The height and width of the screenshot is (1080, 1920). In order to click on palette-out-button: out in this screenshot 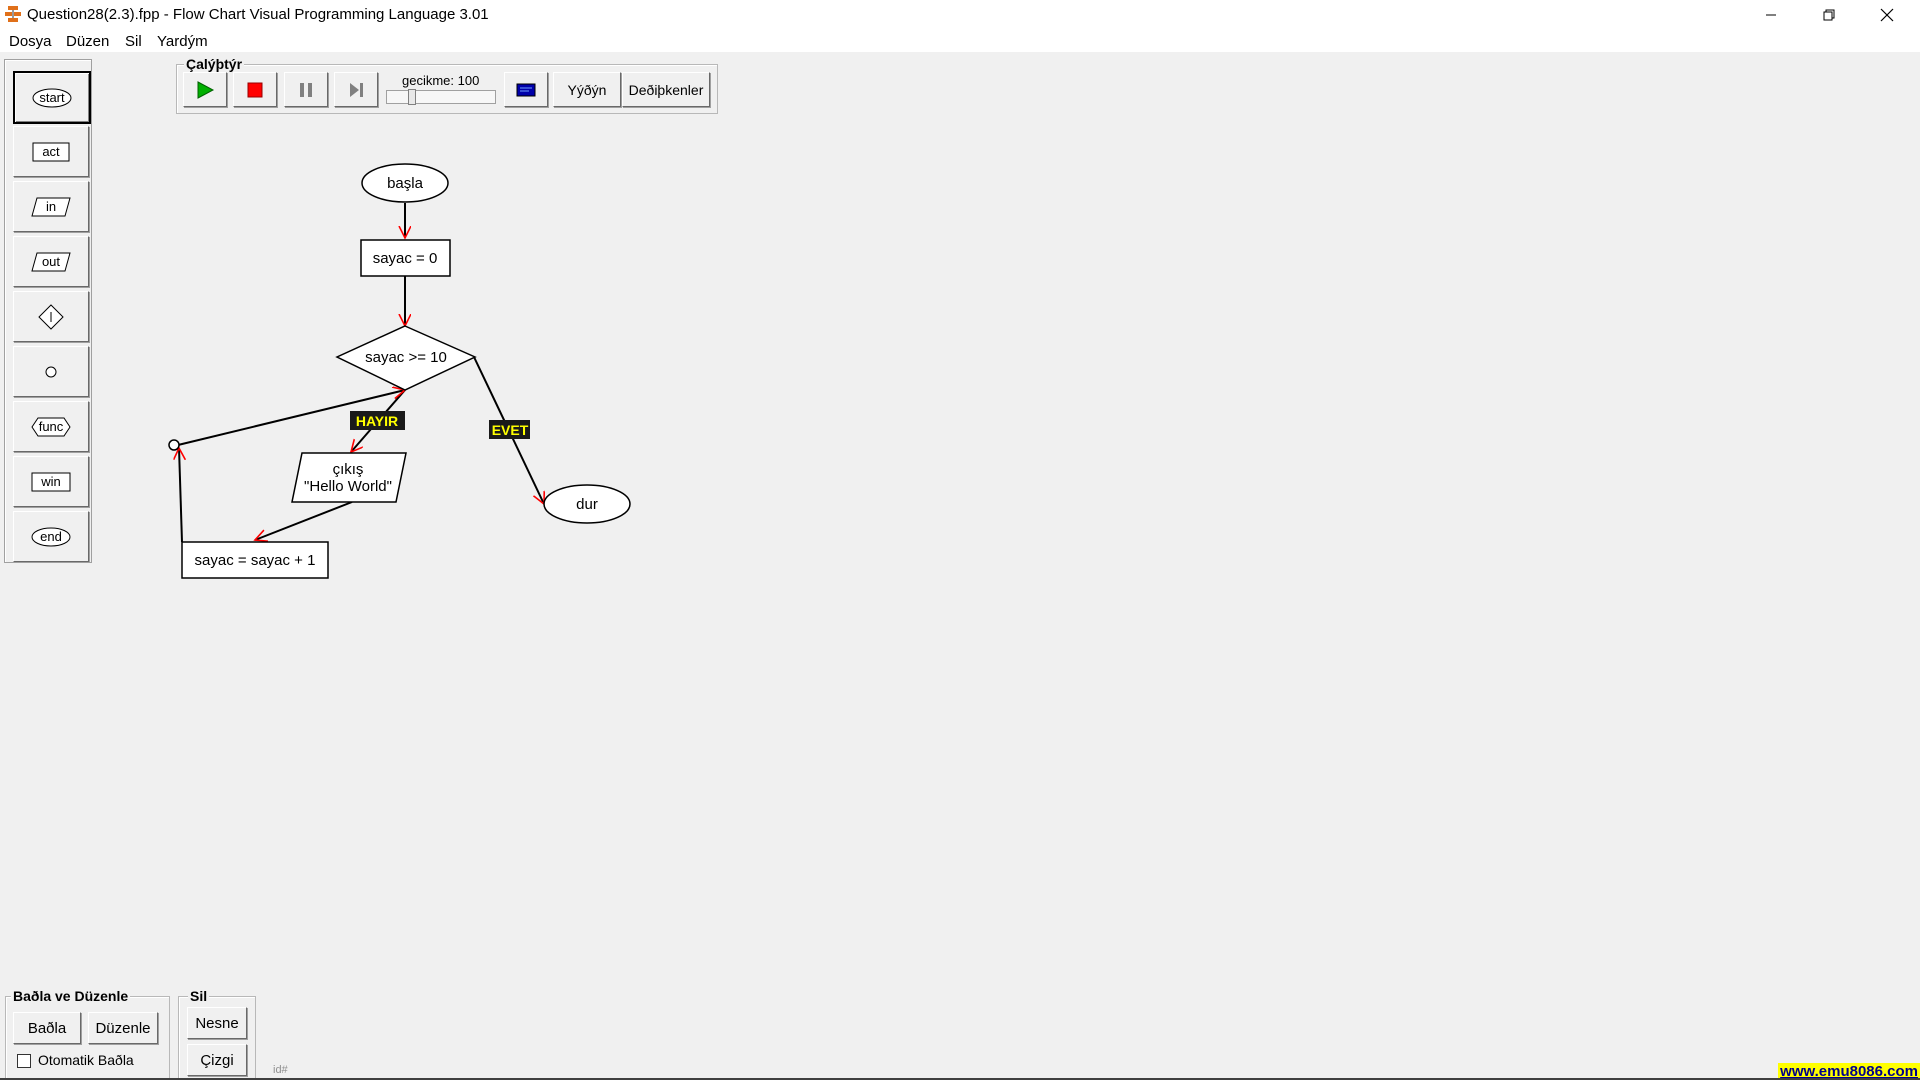, I will do `click(51, 261)`.